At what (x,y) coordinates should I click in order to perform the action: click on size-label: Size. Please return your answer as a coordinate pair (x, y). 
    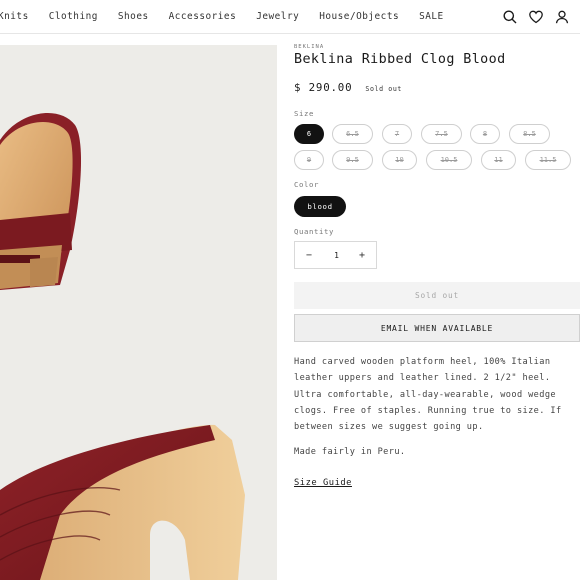
    Looking at the image, I should click on (304, 113).